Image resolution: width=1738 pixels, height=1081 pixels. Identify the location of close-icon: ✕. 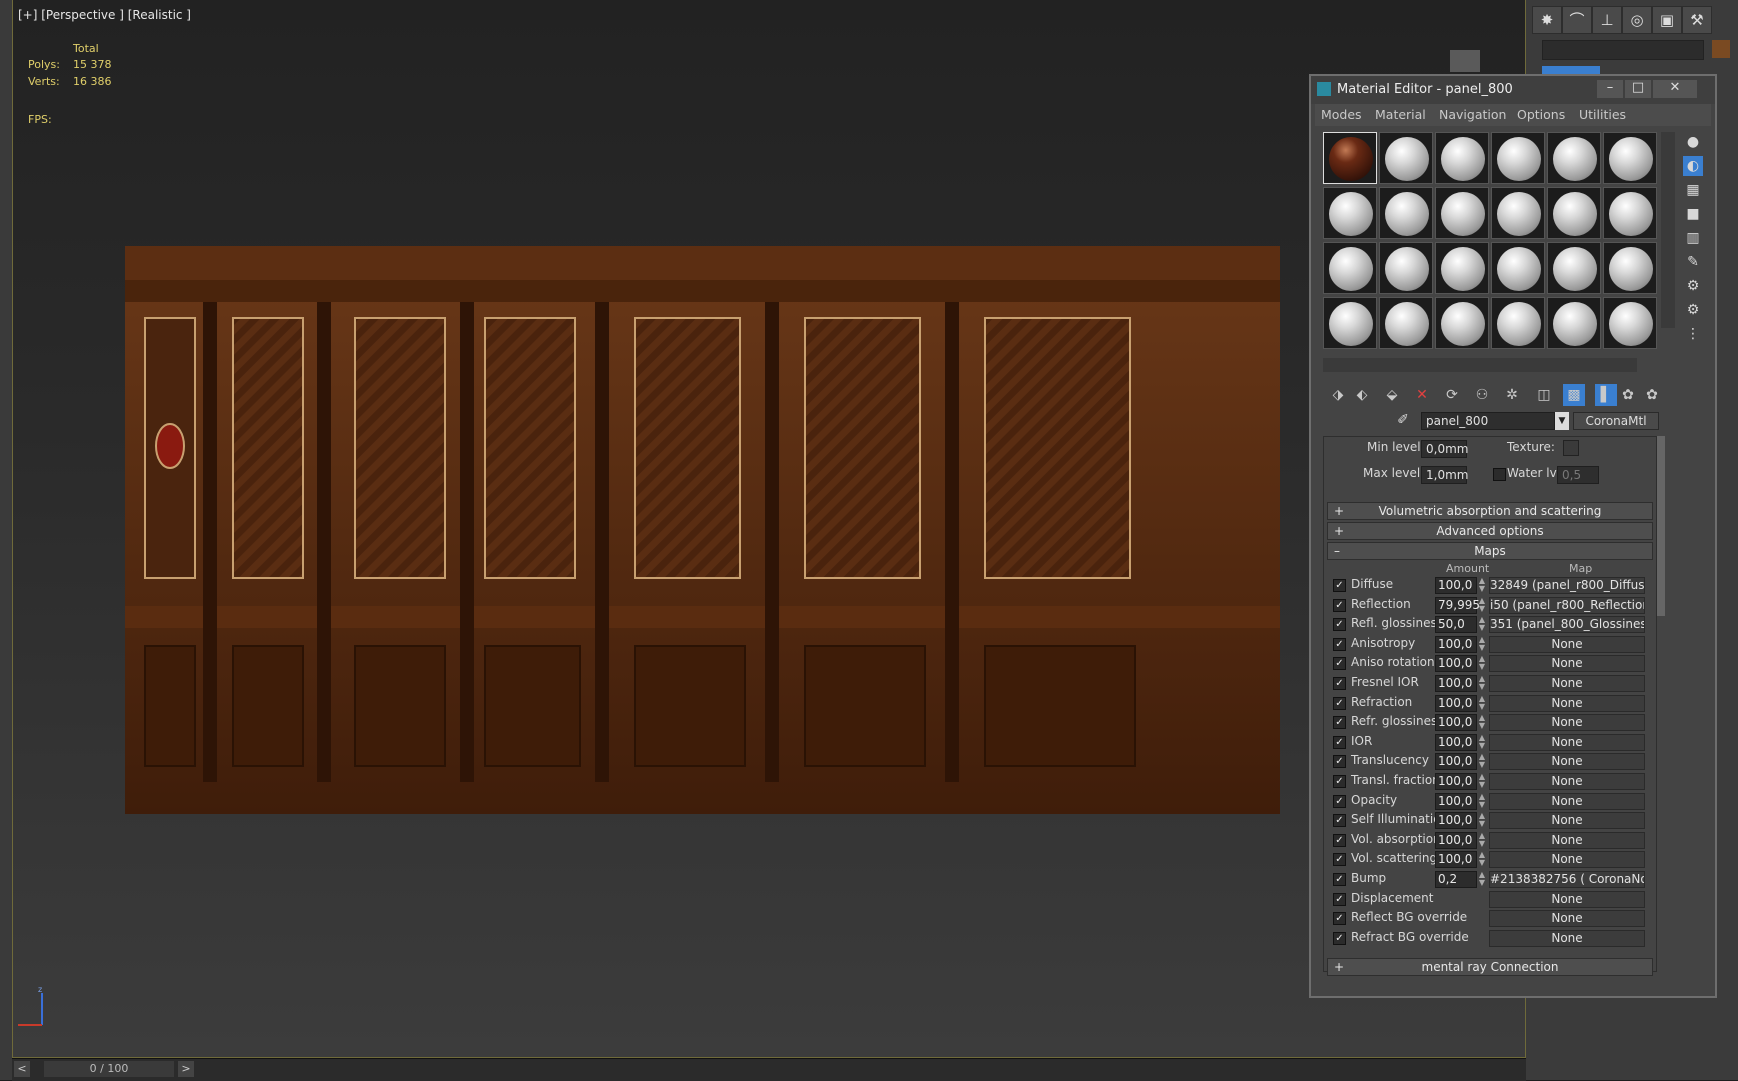
(1675, 89).